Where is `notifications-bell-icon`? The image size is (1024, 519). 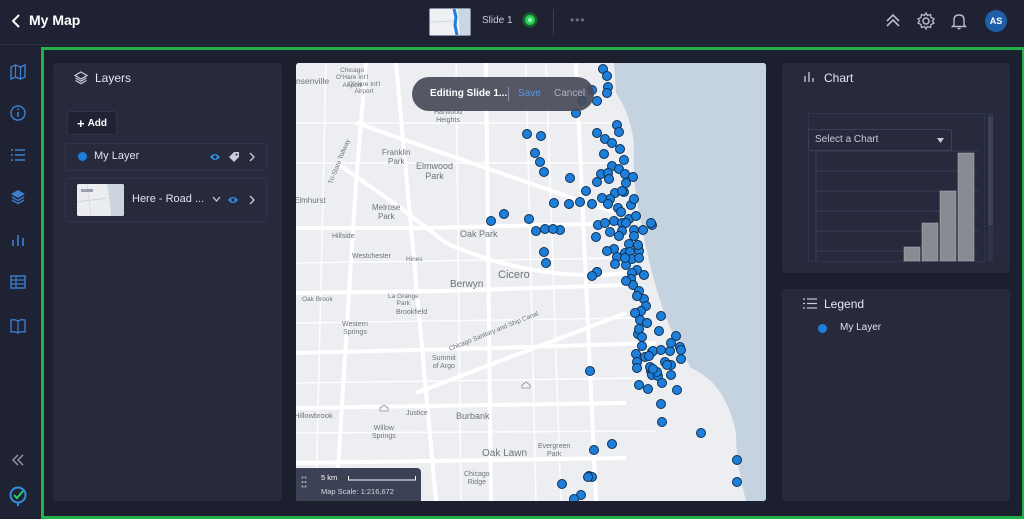 notifications-bell-icon is located at coordinates (959, 21).